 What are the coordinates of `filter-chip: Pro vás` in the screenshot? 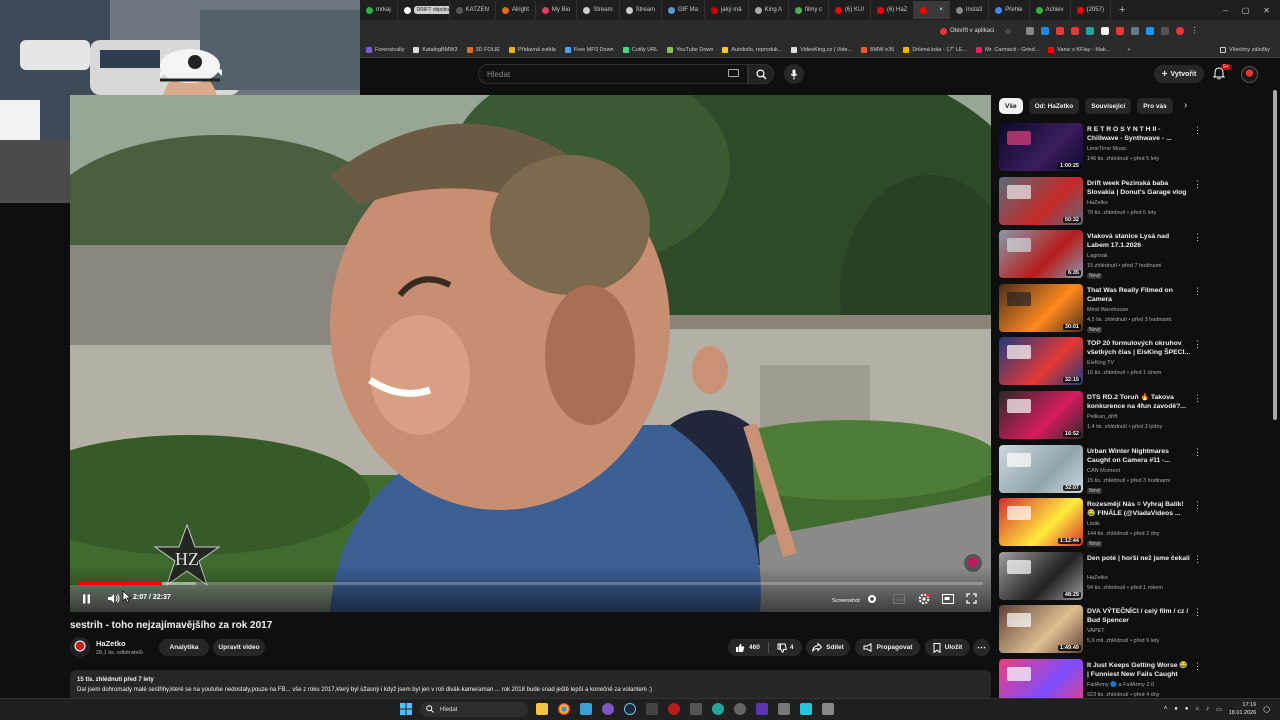 It's located at (1155, 106).